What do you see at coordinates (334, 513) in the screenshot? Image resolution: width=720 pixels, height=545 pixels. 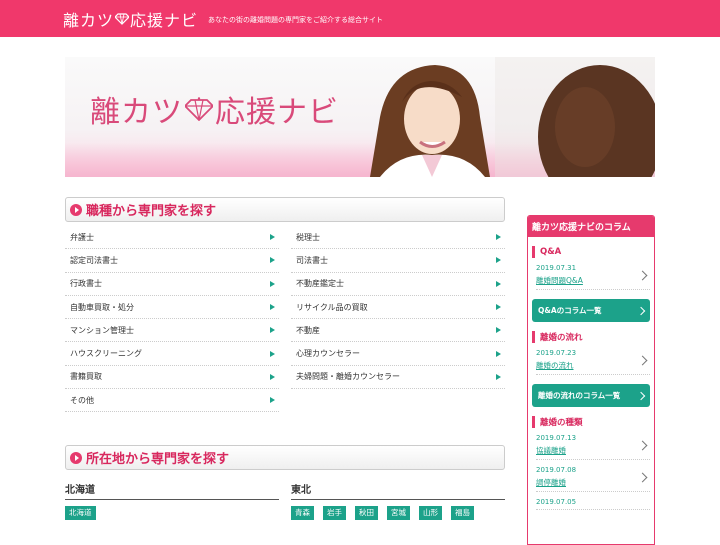 I see `pref-tag: 岩手` at bounding box center [334, 513].